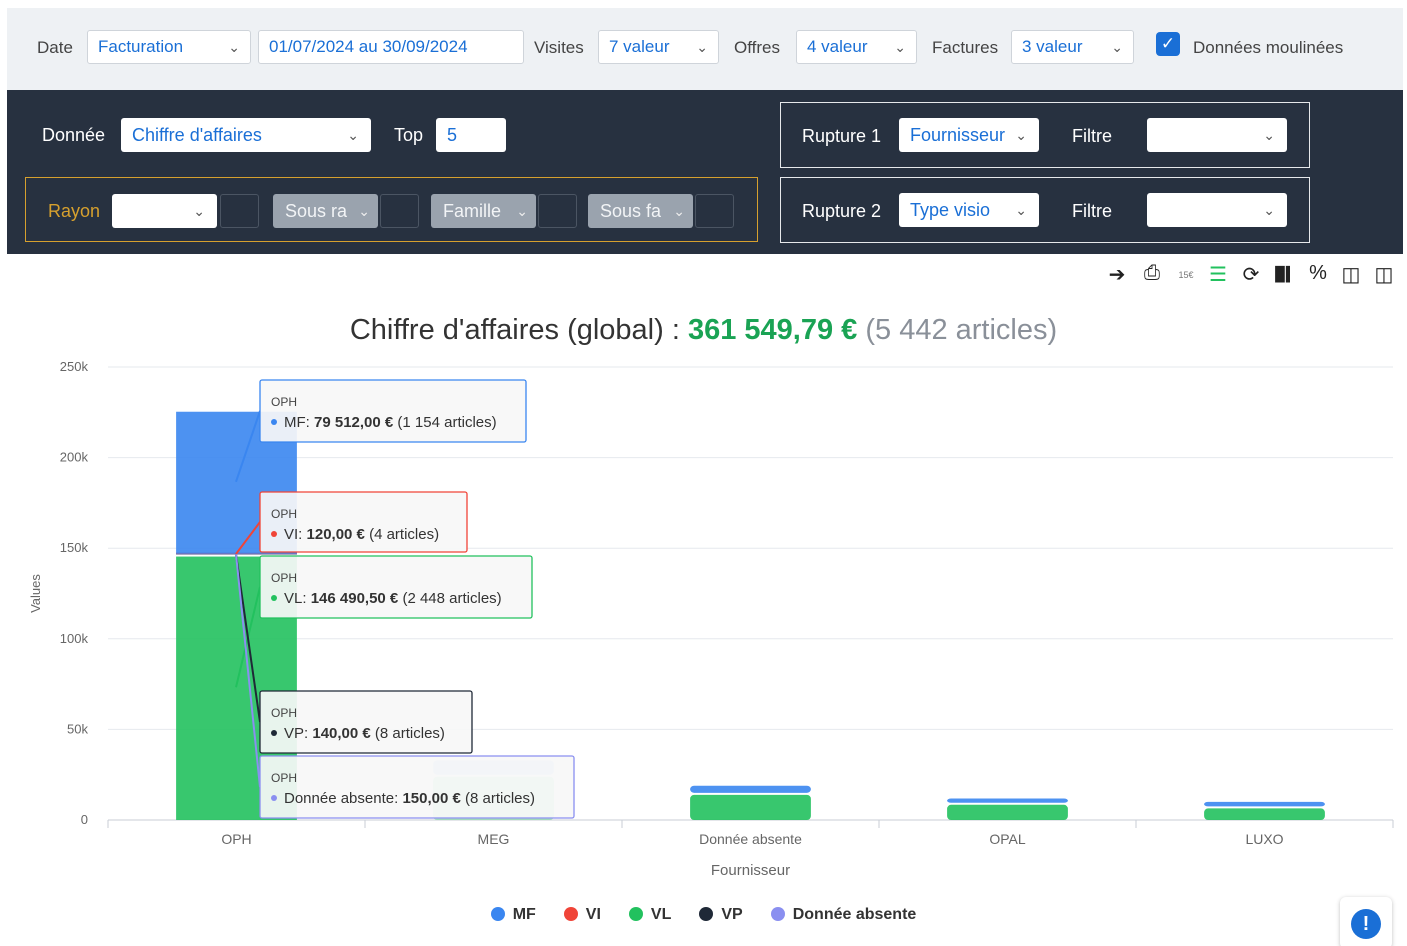 Image resolution: width=1407 pixels, height=946 pixels. I want to click on x-tick-label: LUXO, so click(1264, 839).